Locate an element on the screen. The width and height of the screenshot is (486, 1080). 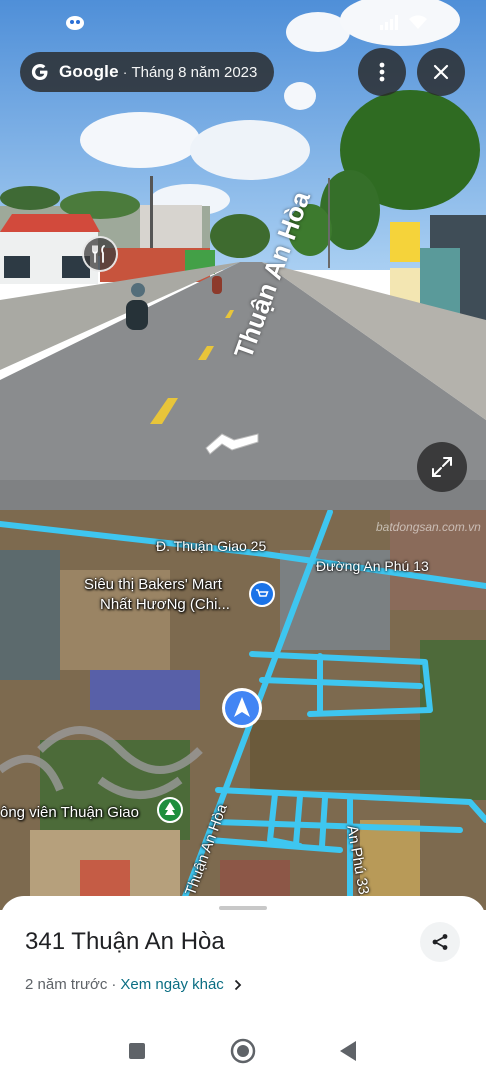
address-title: 341 Thuận An Hòa is located at coordinates (125, 941).